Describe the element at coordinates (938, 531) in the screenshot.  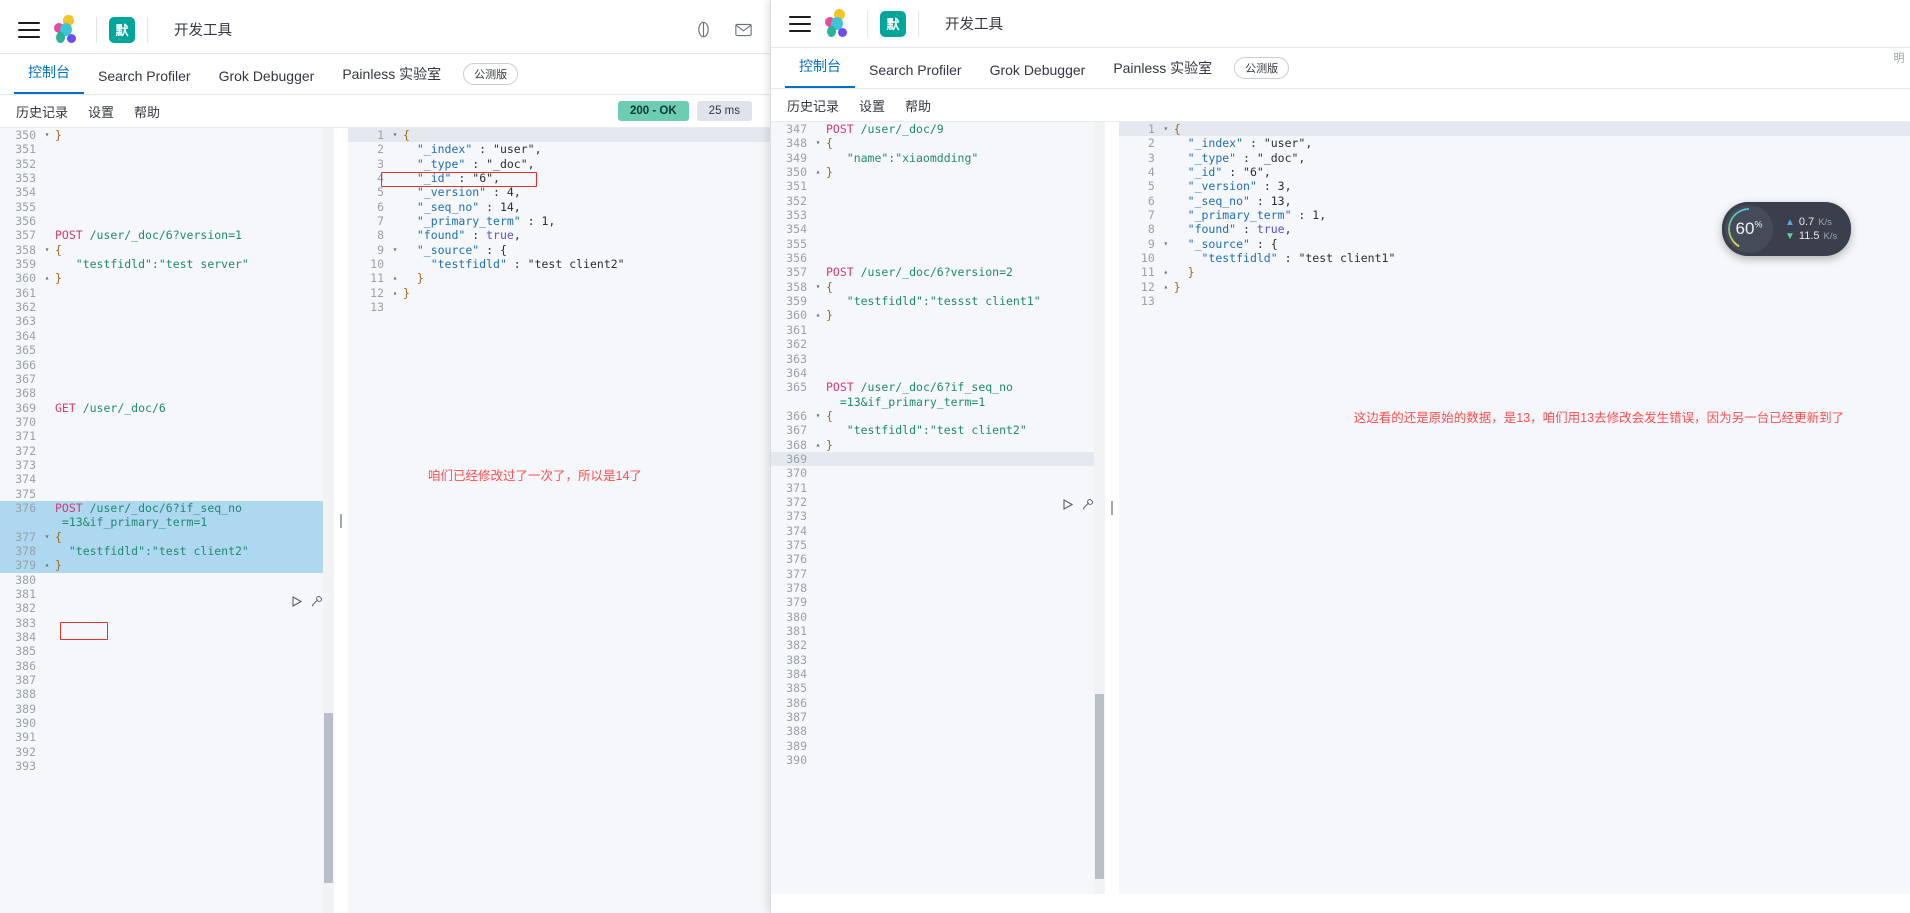
I see `code-line: 374` at that location.